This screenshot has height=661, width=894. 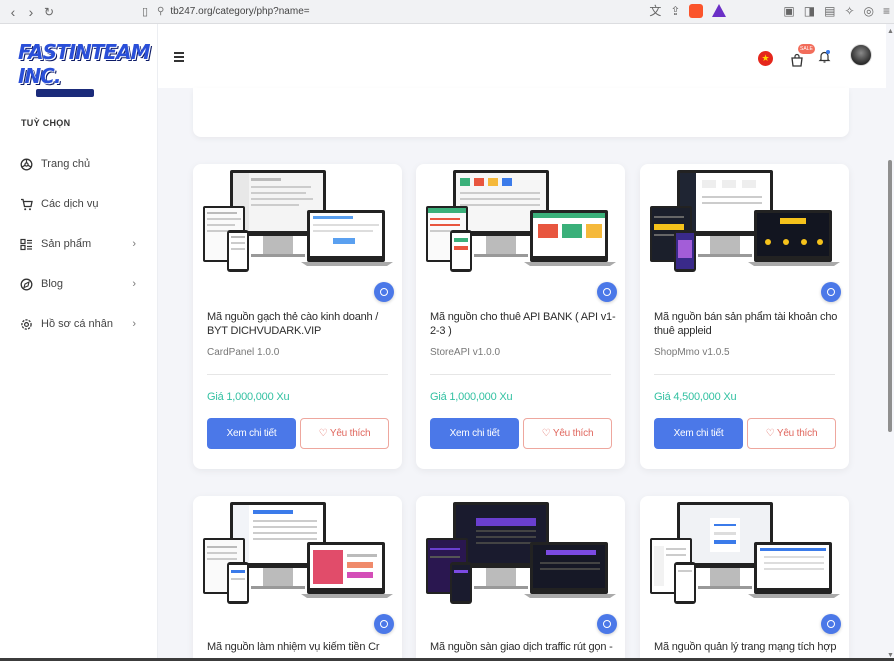 I want to click on scroll-up-arrow: ▲, so click(x=890, y=31).